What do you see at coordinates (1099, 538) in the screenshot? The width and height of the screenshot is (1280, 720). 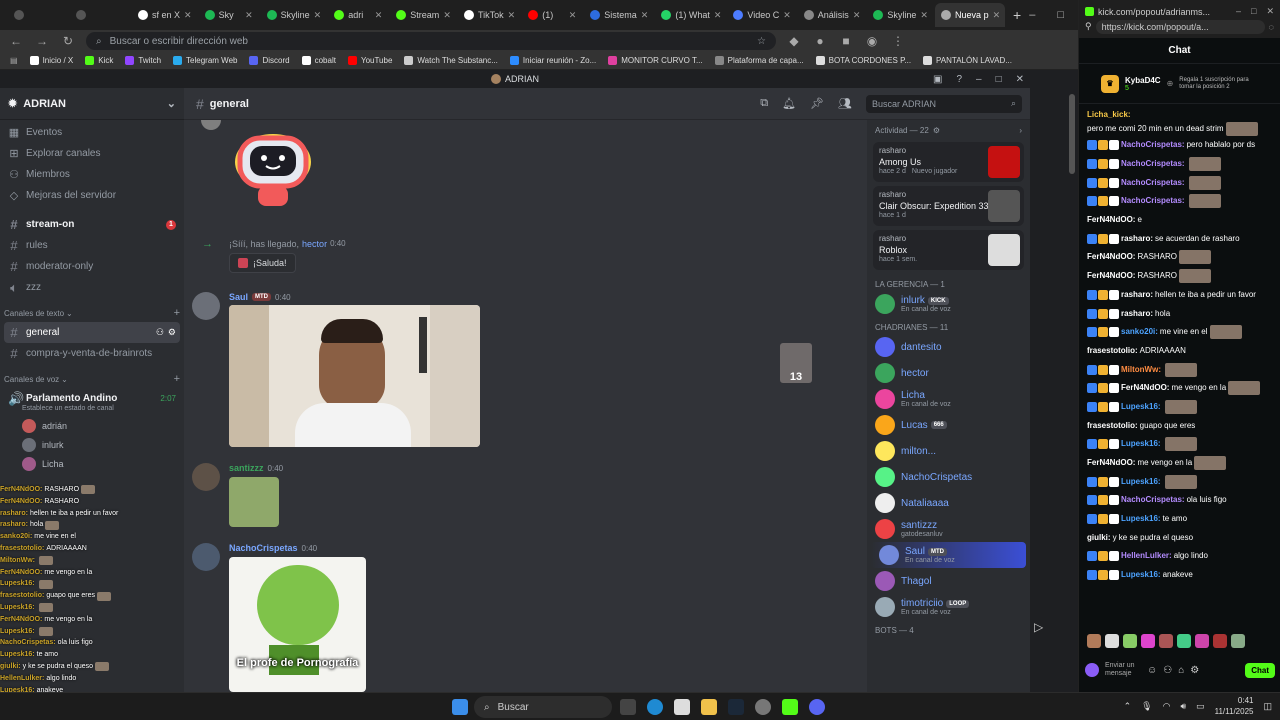 I see `chat-username: giulki:` at bounding box center [1099, 538].